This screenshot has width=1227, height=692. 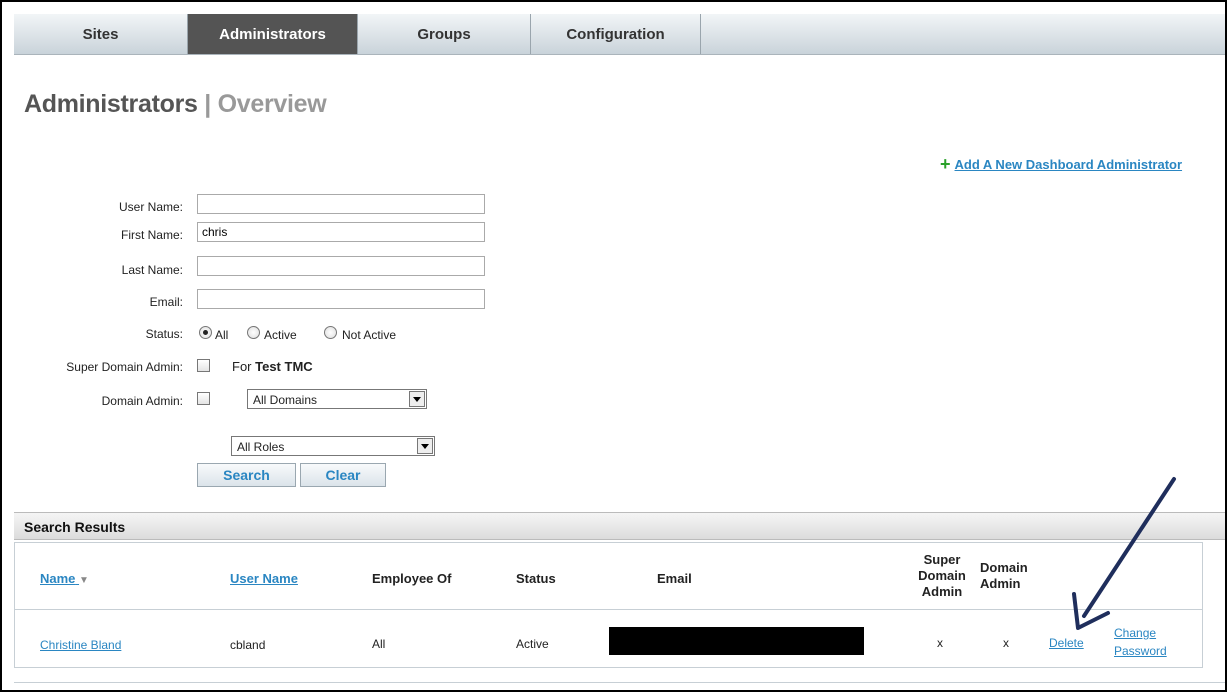 I want to click on sort-down-icon: ▼, so click(x=84, y=580).